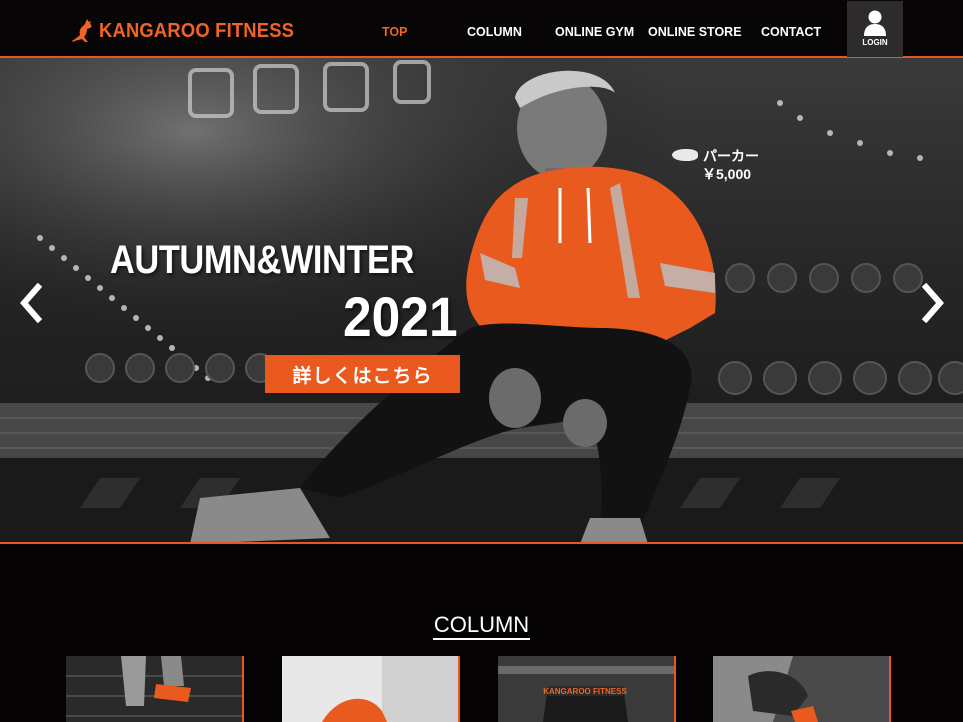  I want to click on nav-top: TOP, so click(394, 32).